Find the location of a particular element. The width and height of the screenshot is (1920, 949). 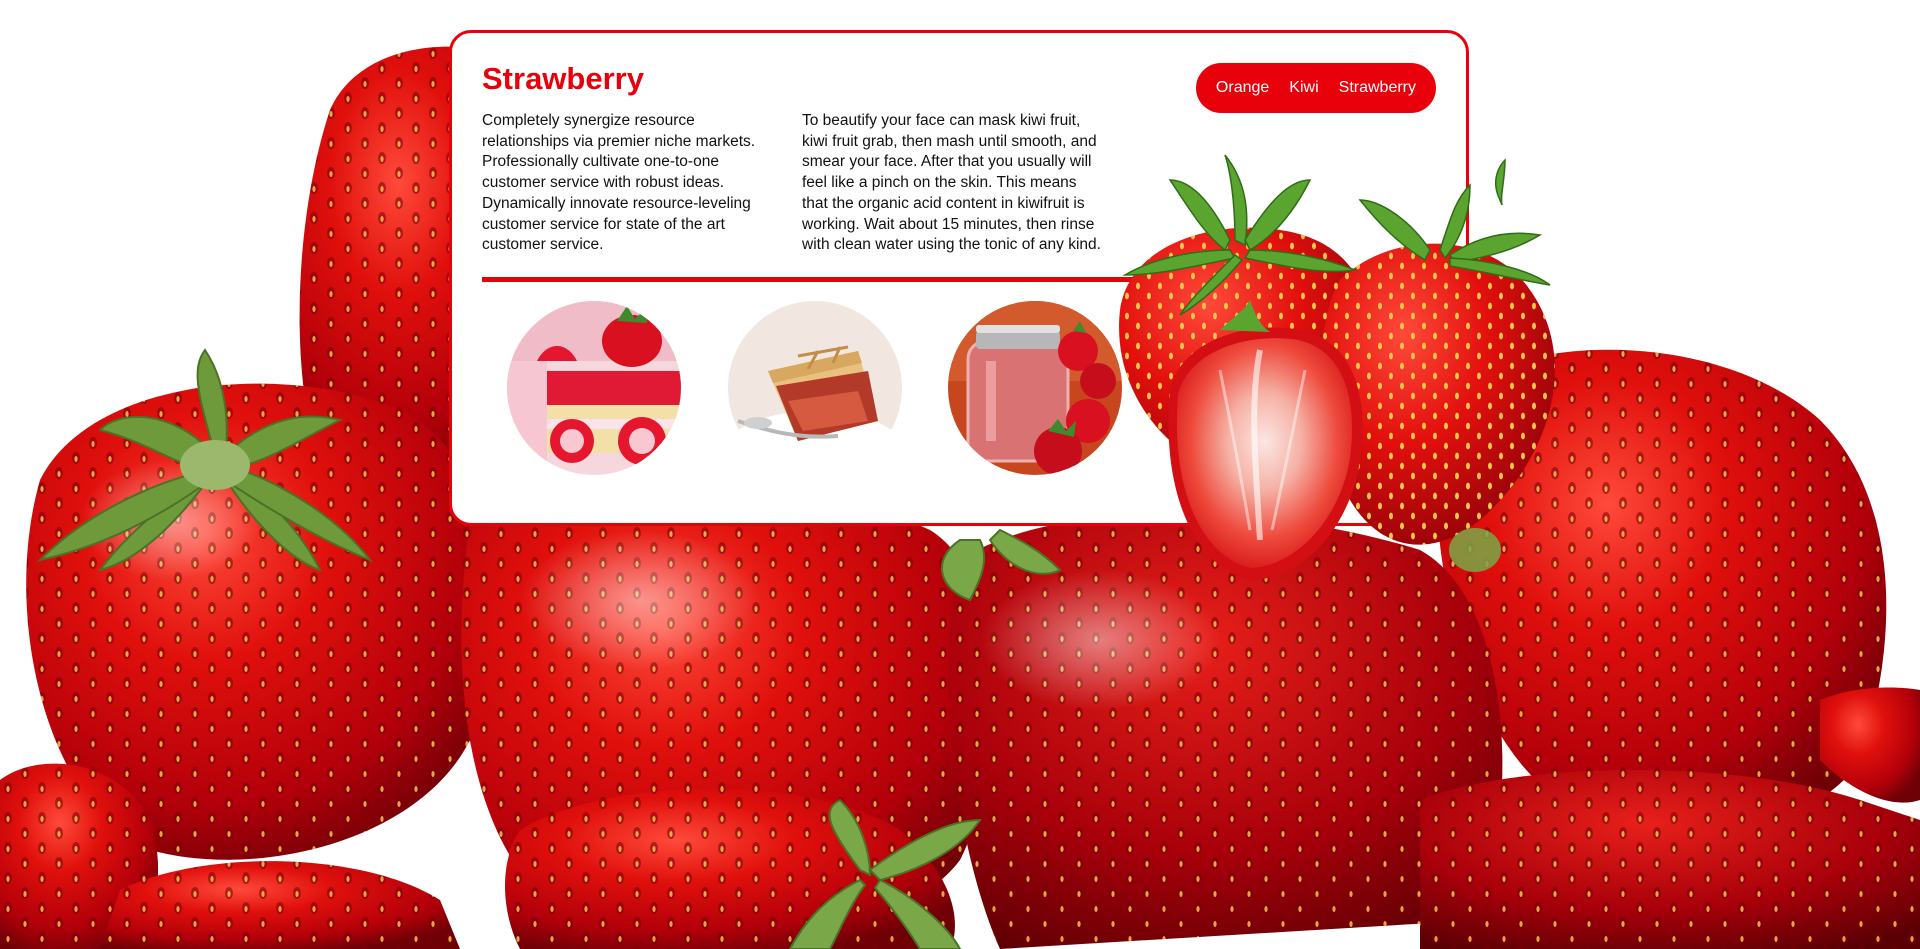

nav-link-kiwi: Kiwi is located at coordinates (1303, 88).